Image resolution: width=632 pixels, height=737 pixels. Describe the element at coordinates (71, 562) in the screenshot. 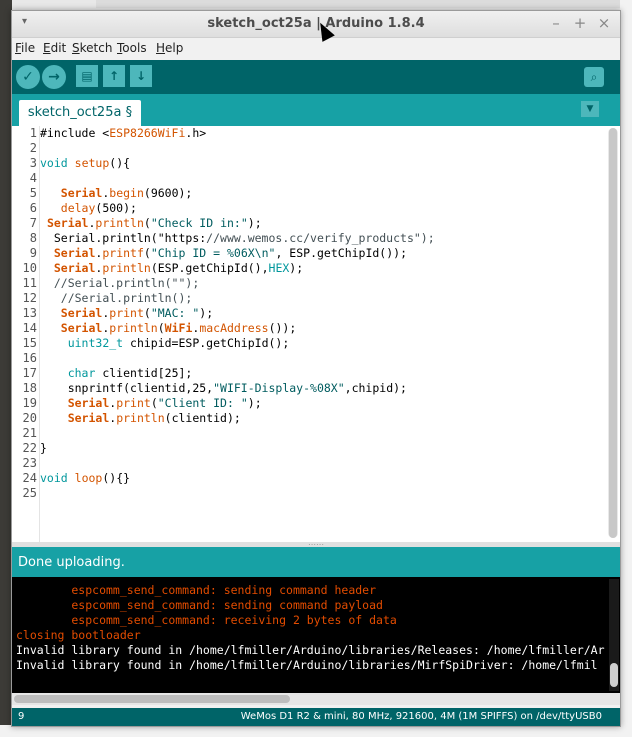

I see `status-message: Done uploading.` at that location.